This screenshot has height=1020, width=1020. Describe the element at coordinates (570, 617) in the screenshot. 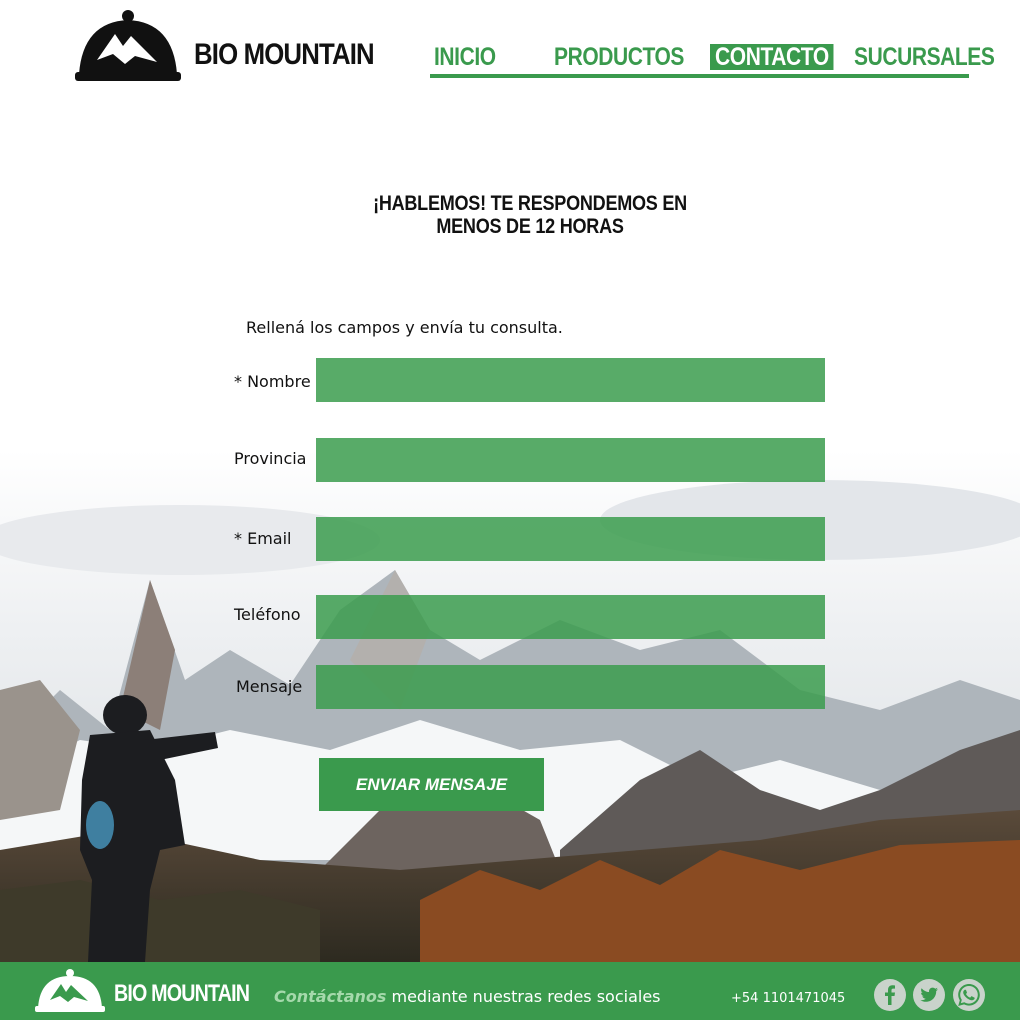

I see `telefono-input` at that location.